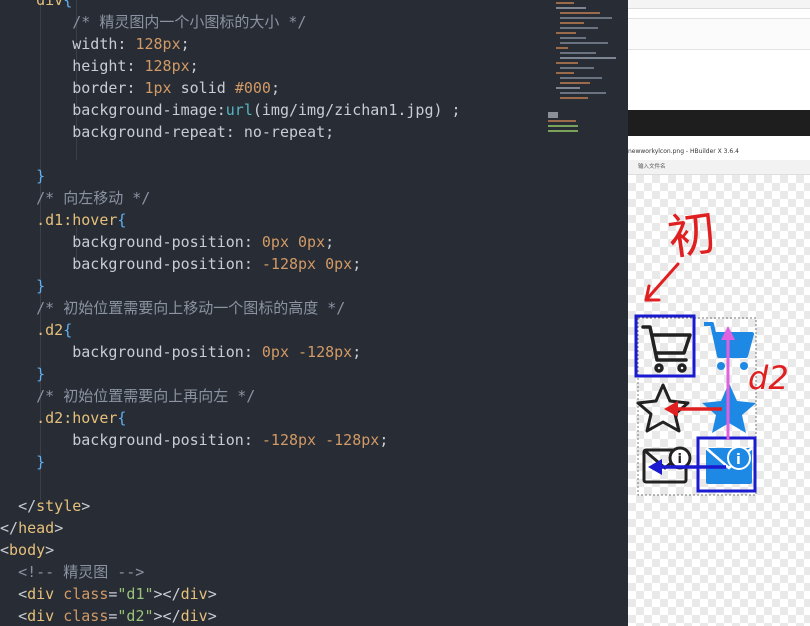 This screenshot has width=810, height=626. I want to click on code-token: : no-repeat;, so click(280, 132).